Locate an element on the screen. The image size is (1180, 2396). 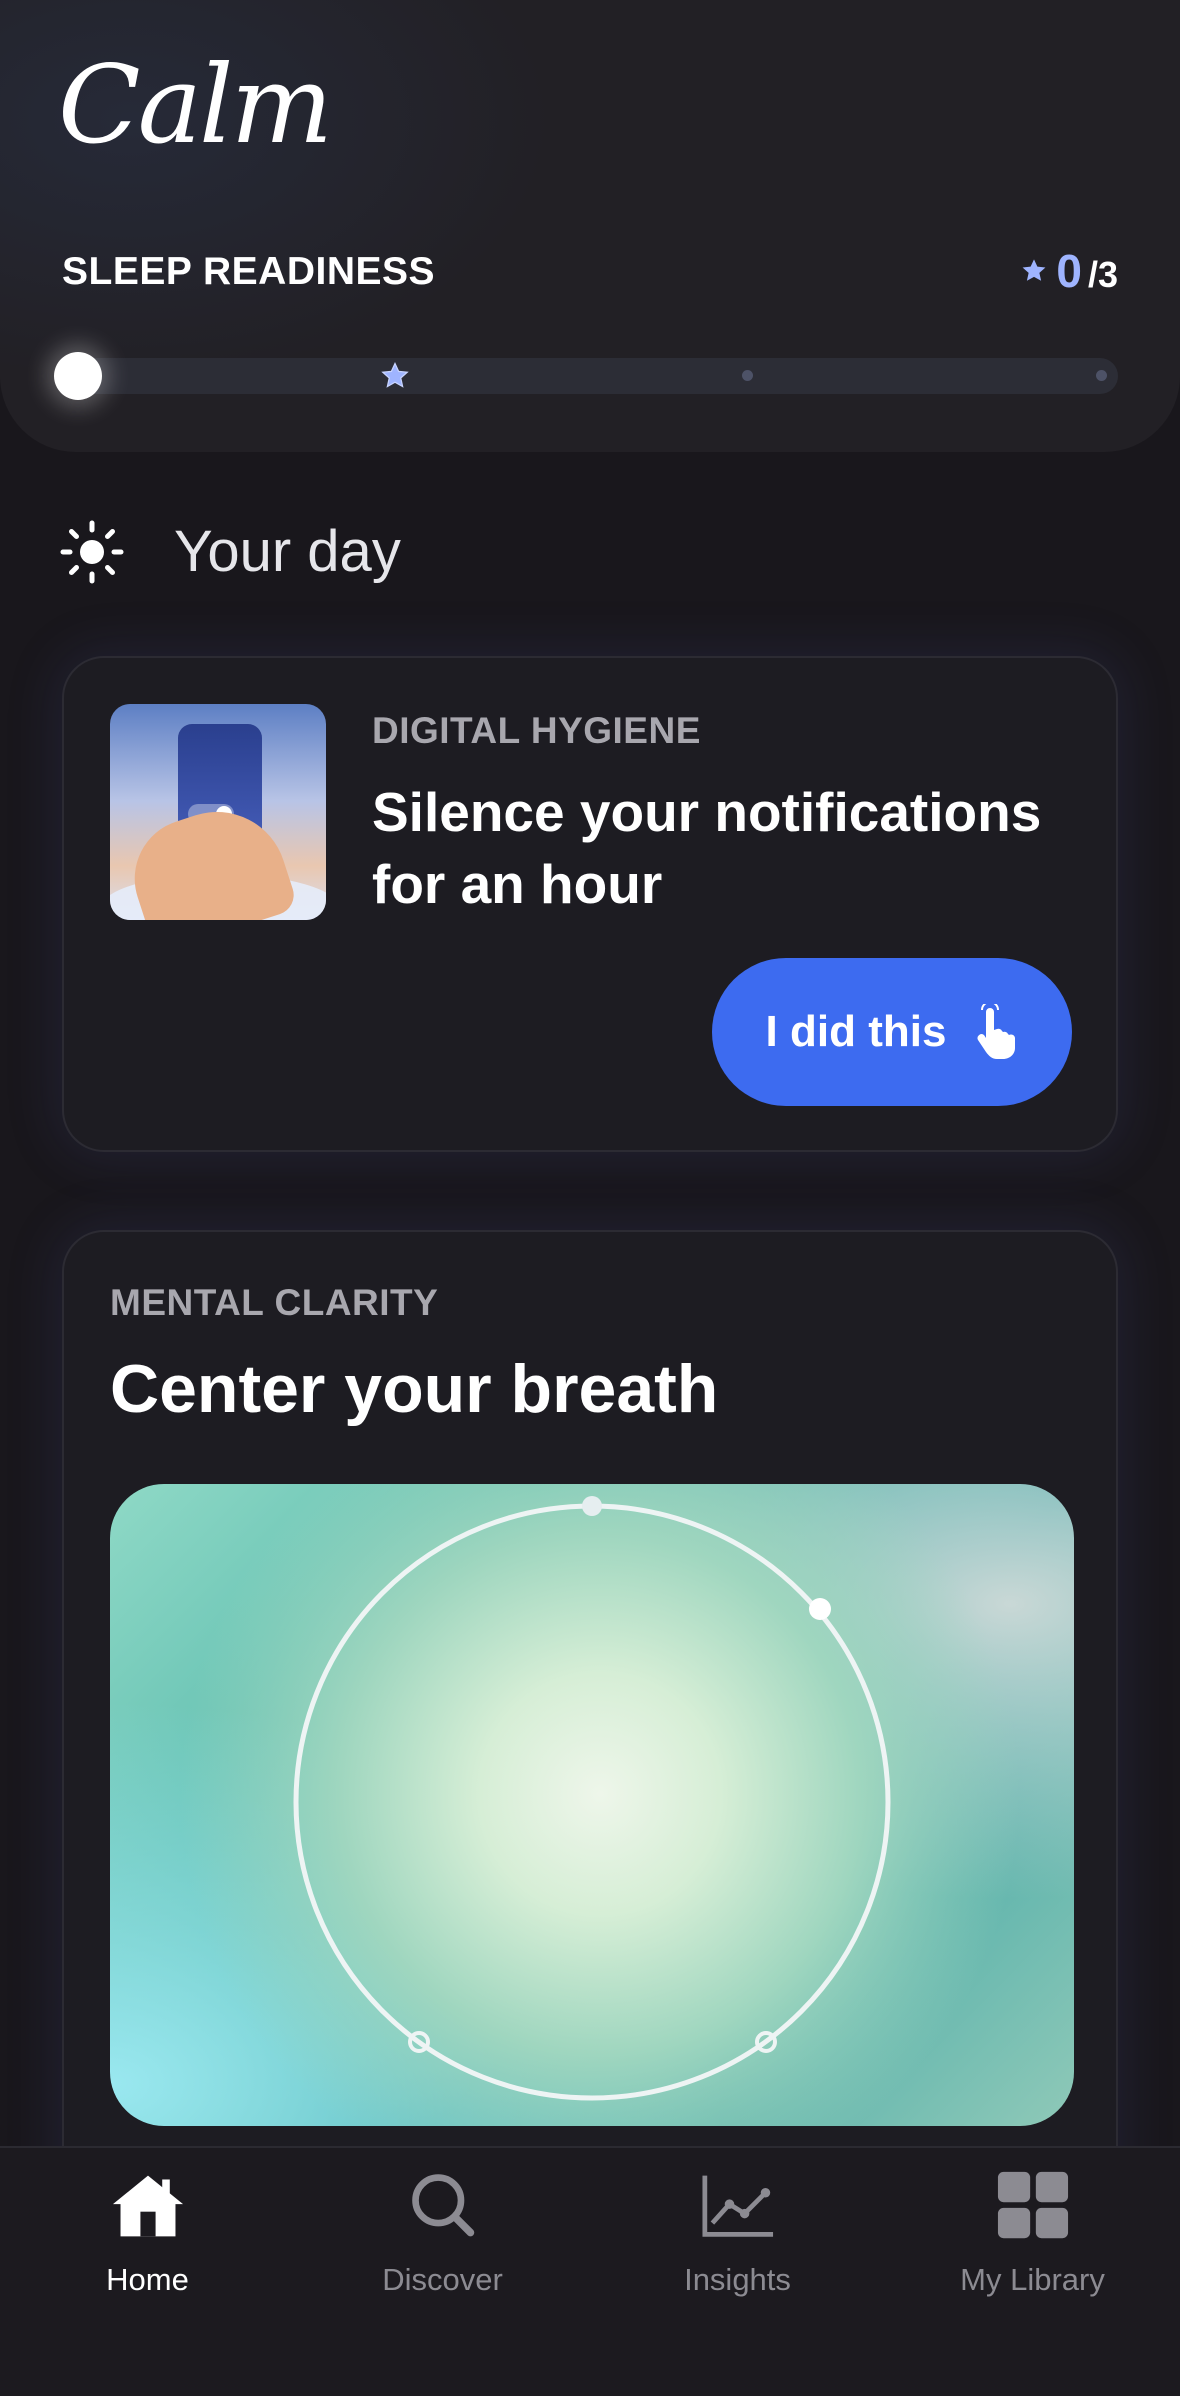
nav-item-discover: Discover is located at coordinates (442, 2223).